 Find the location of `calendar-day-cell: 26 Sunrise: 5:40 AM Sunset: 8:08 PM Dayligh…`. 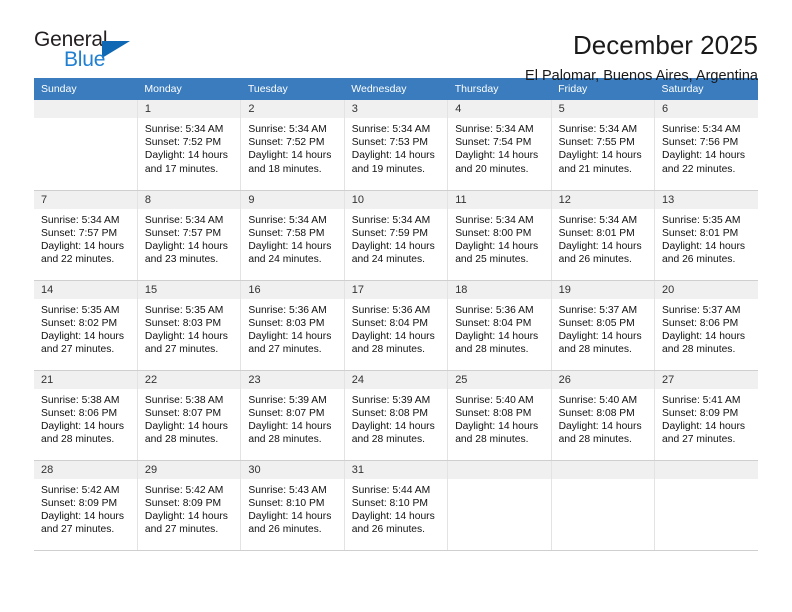

calendar-day-cell: 26 Sunrise: 5:40 AM Sunset: 8:08 PM Dayligh… is located at coordinates (603, 415).